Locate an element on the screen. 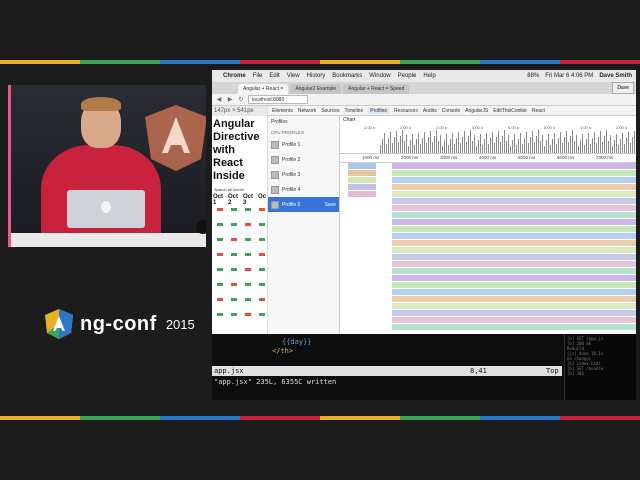  forward-icon: ▶ is located at coordinates (230, 100).